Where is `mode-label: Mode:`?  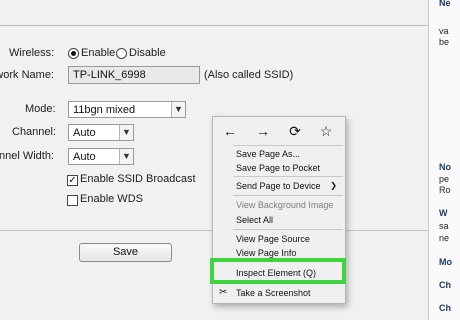 mode-label: Mode: is located at coordinates (40, 109).